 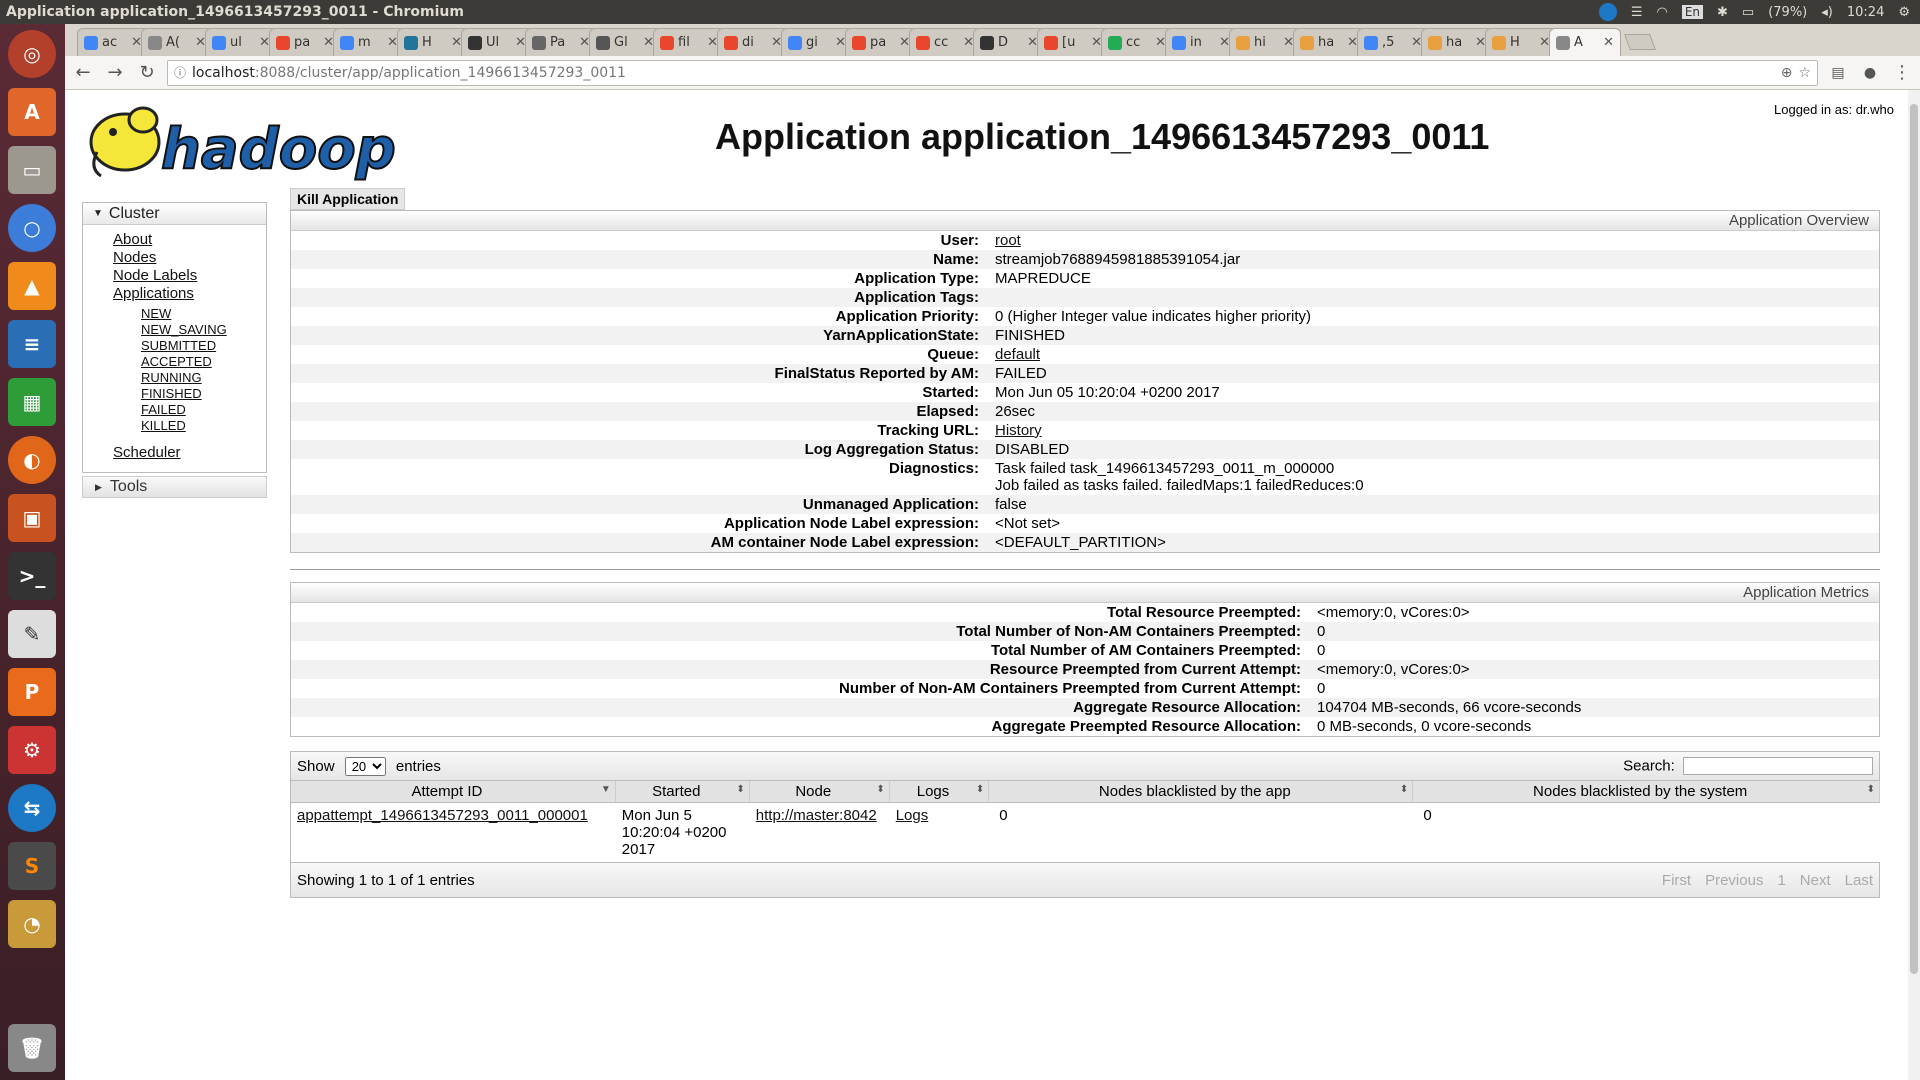 What do you see at coordinates (32, 866) in the screenshot?
I see `sublime-text-icon: S` at bounding box center [32, 866].